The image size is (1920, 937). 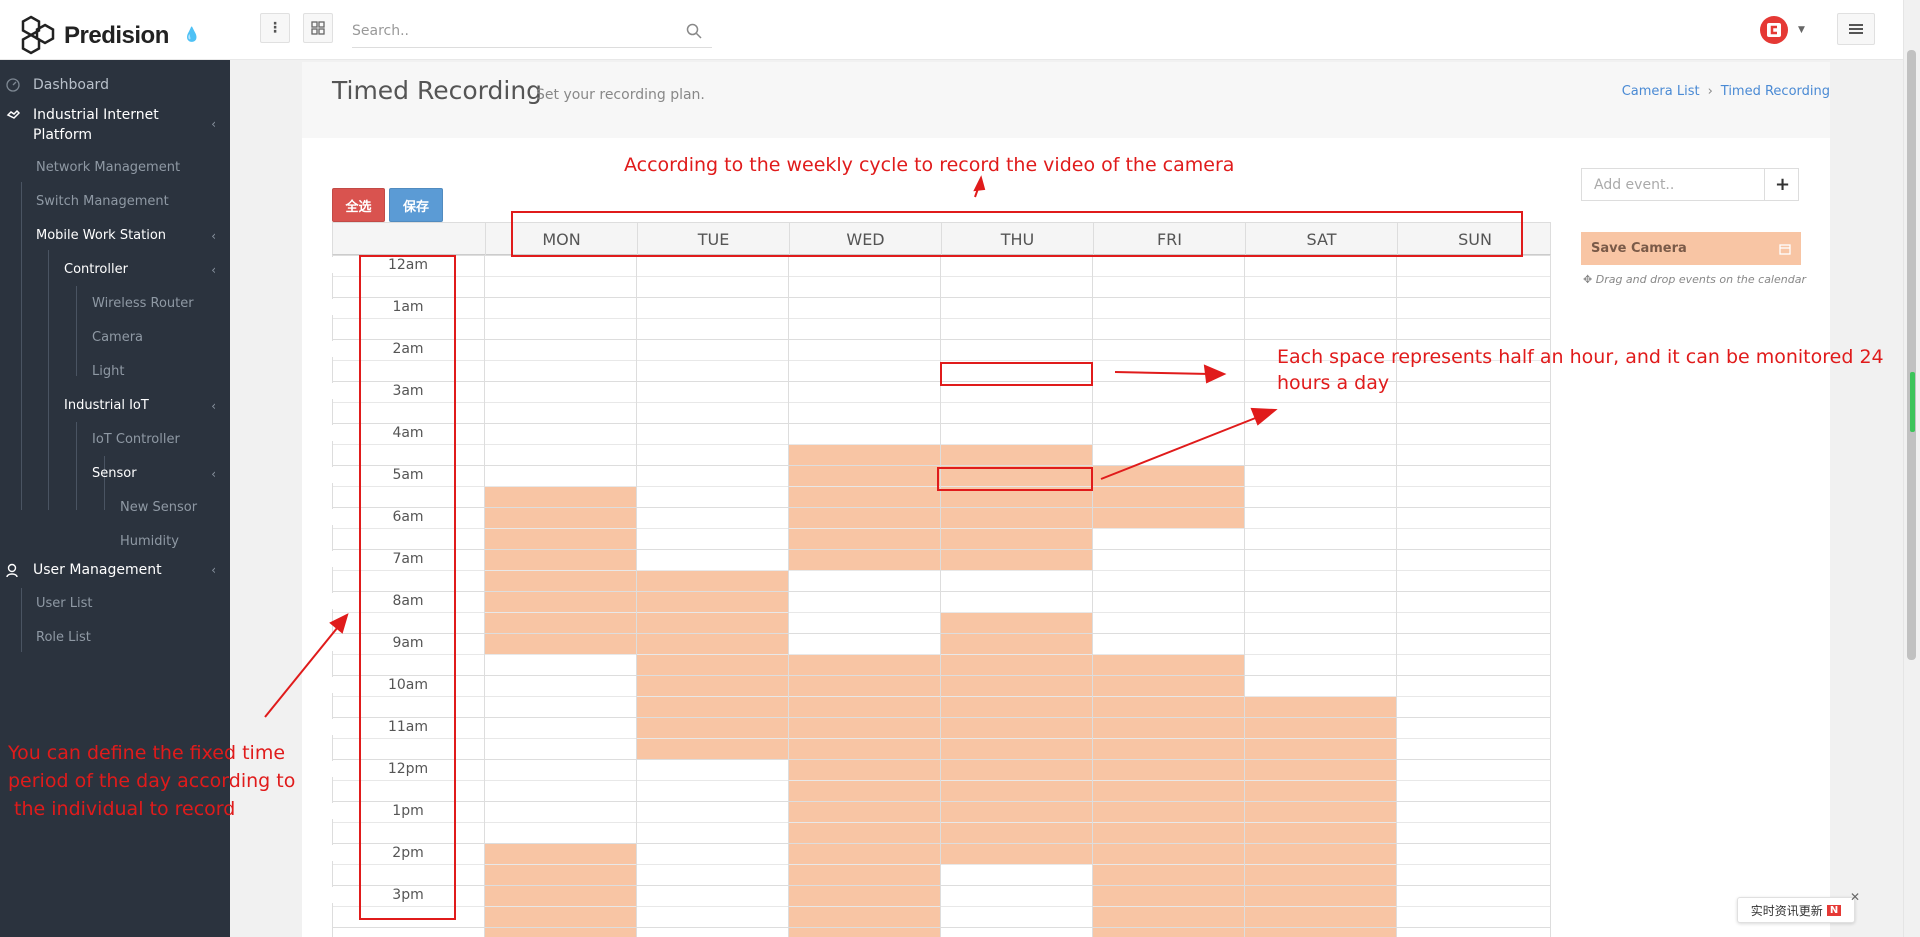 I want to click on sidebar-item-light: Light, so click(x=115, y=371).